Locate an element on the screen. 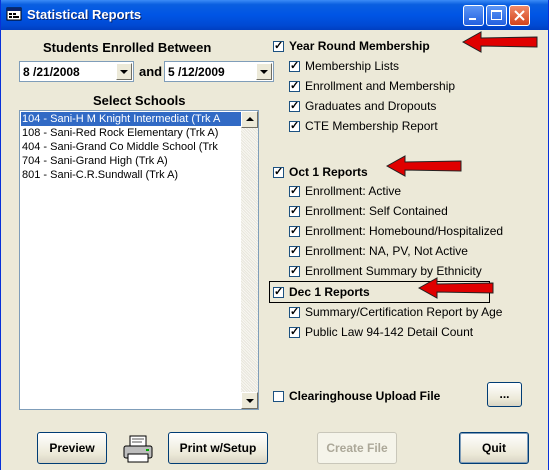 The width and height of the screenshot is (549, 470). list-item: 404 - Sani-Grand Co Middle School (Trk is located at coordinates (119, 147).